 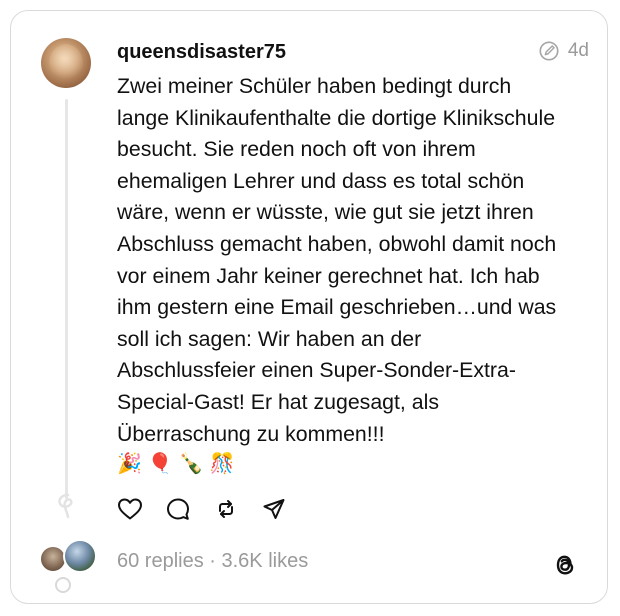 I want to click on post-line: Special-Gast! Er hat zugesagt, als, so click(x=278, y=401).